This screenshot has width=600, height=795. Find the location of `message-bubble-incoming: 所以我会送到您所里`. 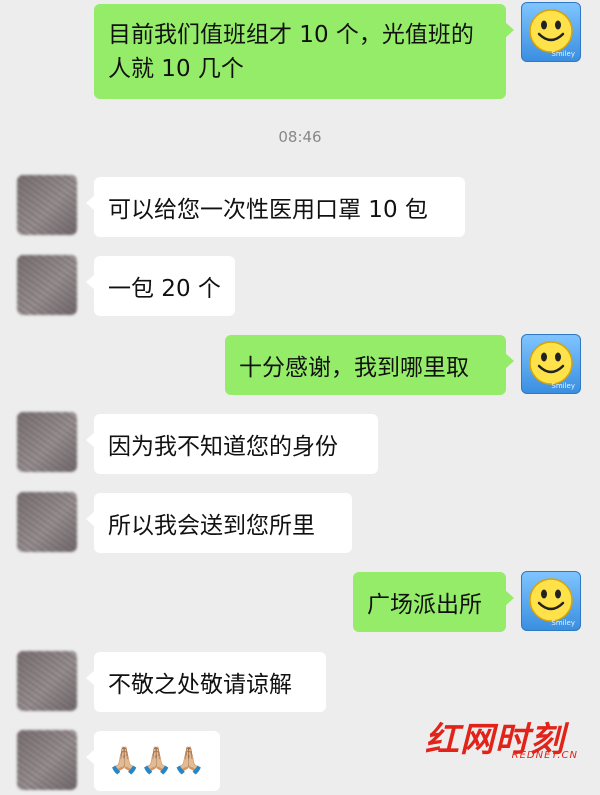

message-bubble-incoming: 所以我会送到您所里 is located at coordinates (219, 523).